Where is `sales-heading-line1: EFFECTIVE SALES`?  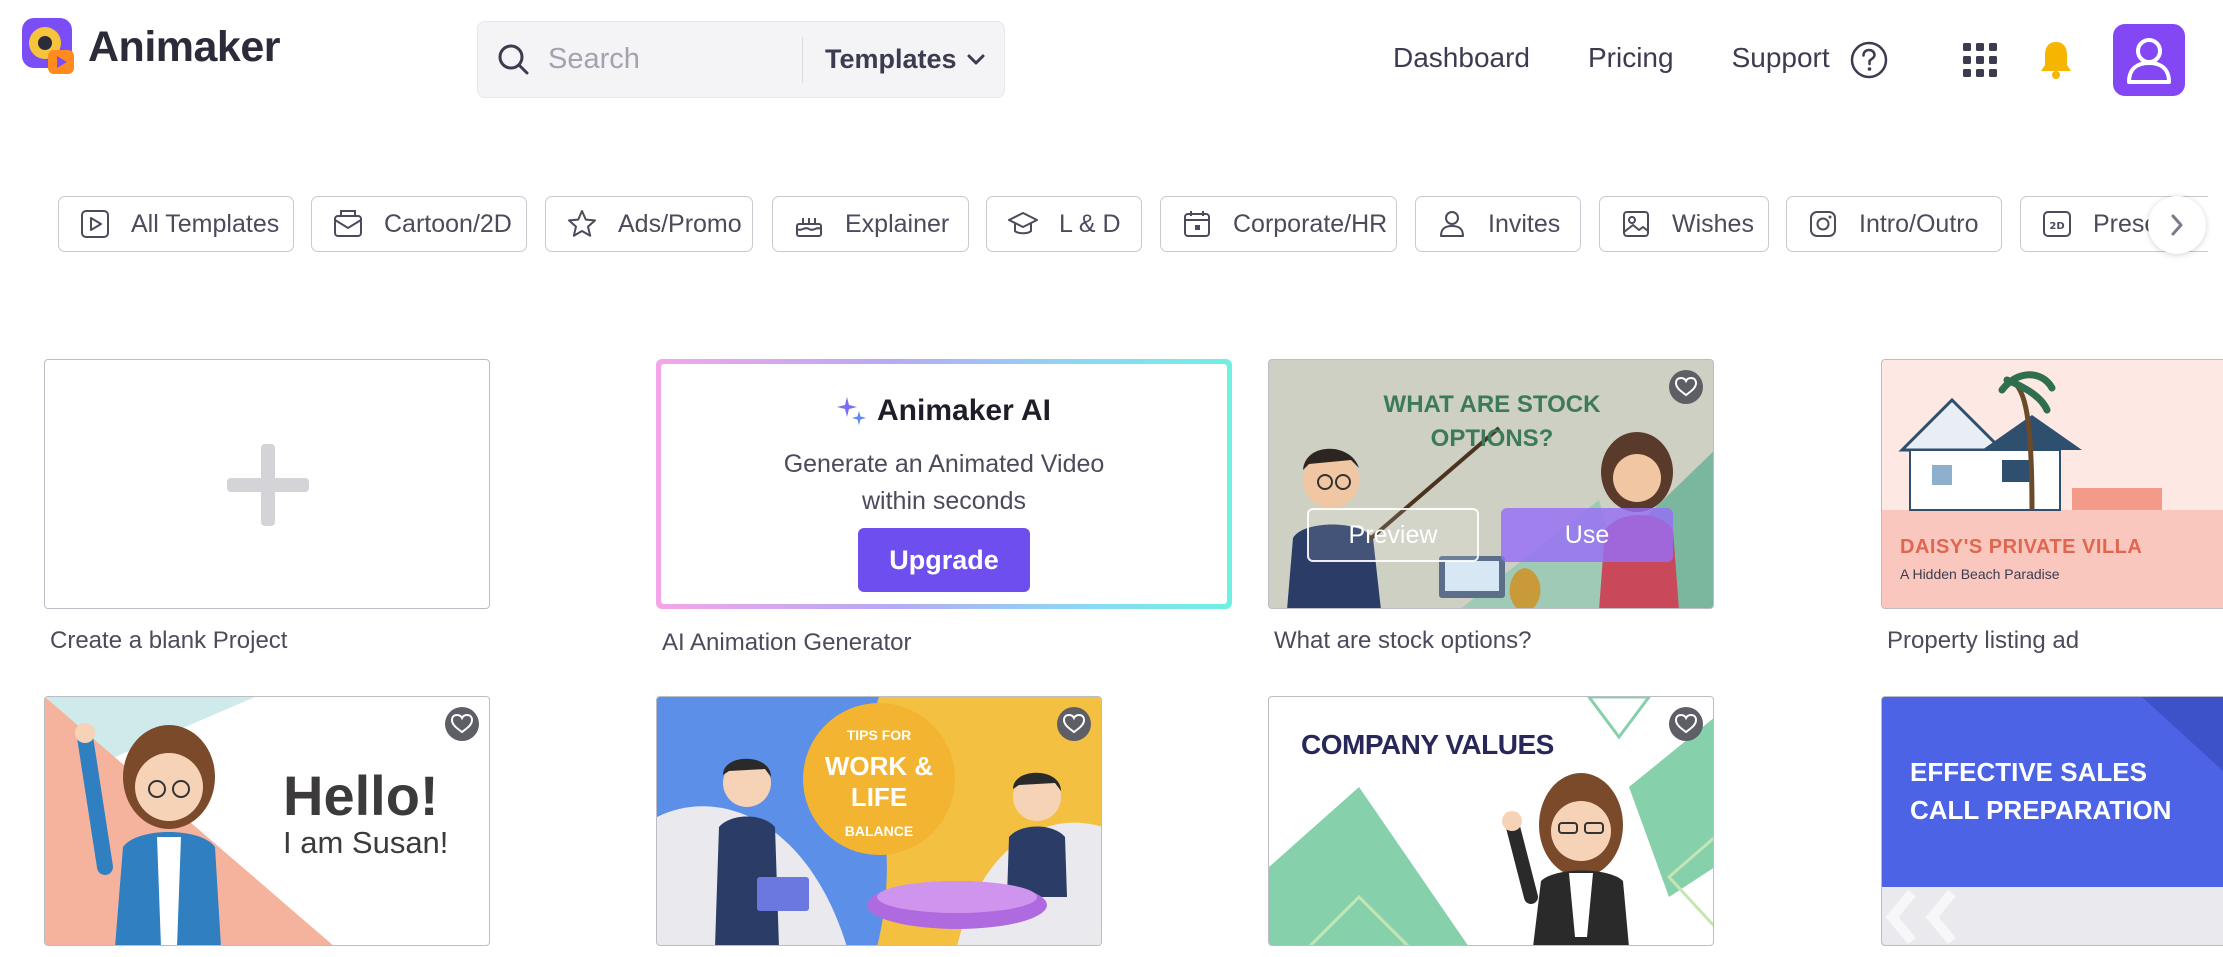
sales-heading-line1: EFFECTIVE SALES is located at coordinates (2028, 772).